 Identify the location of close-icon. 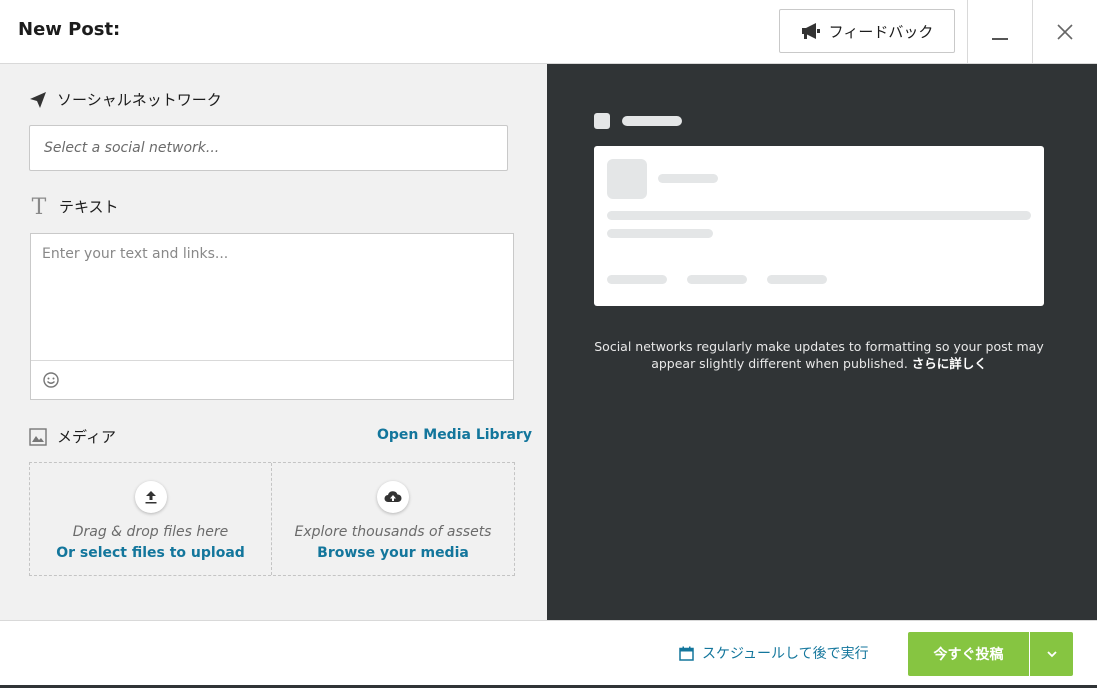
(1065, 32).